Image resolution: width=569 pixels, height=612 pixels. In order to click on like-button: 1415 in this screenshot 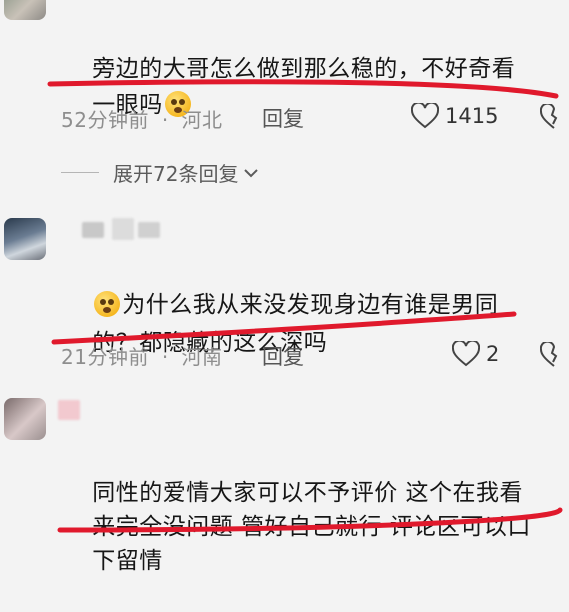, I will do `click(454, 116)`.